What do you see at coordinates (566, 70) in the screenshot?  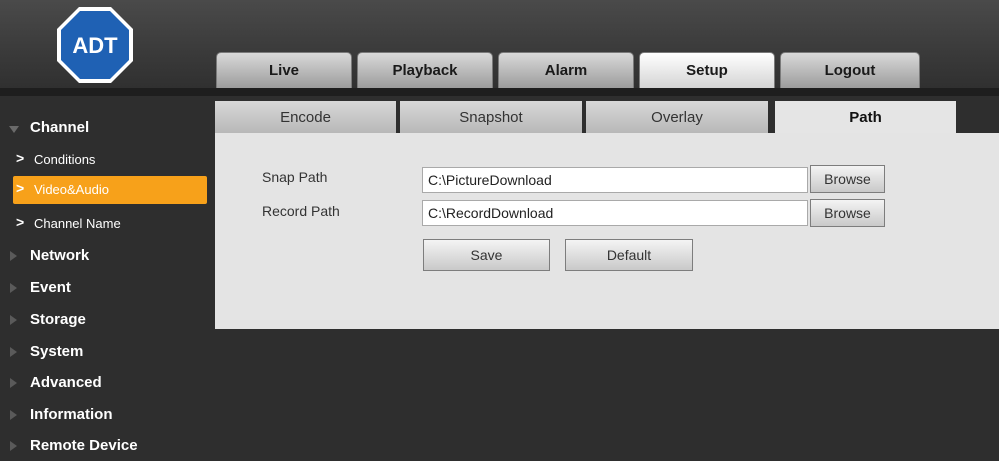 I see `tab-alarm: Alarm` at bounding box center [566, 70].